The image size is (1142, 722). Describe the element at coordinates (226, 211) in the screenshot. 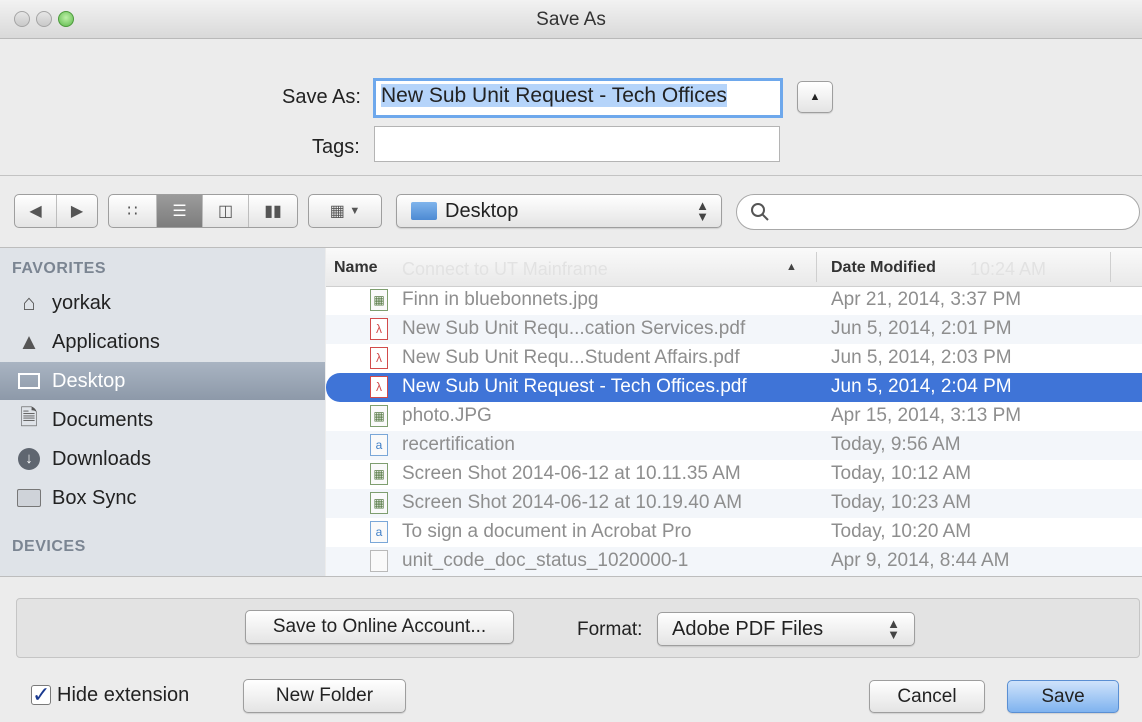

I see `column-view-button: ◫` at that location.